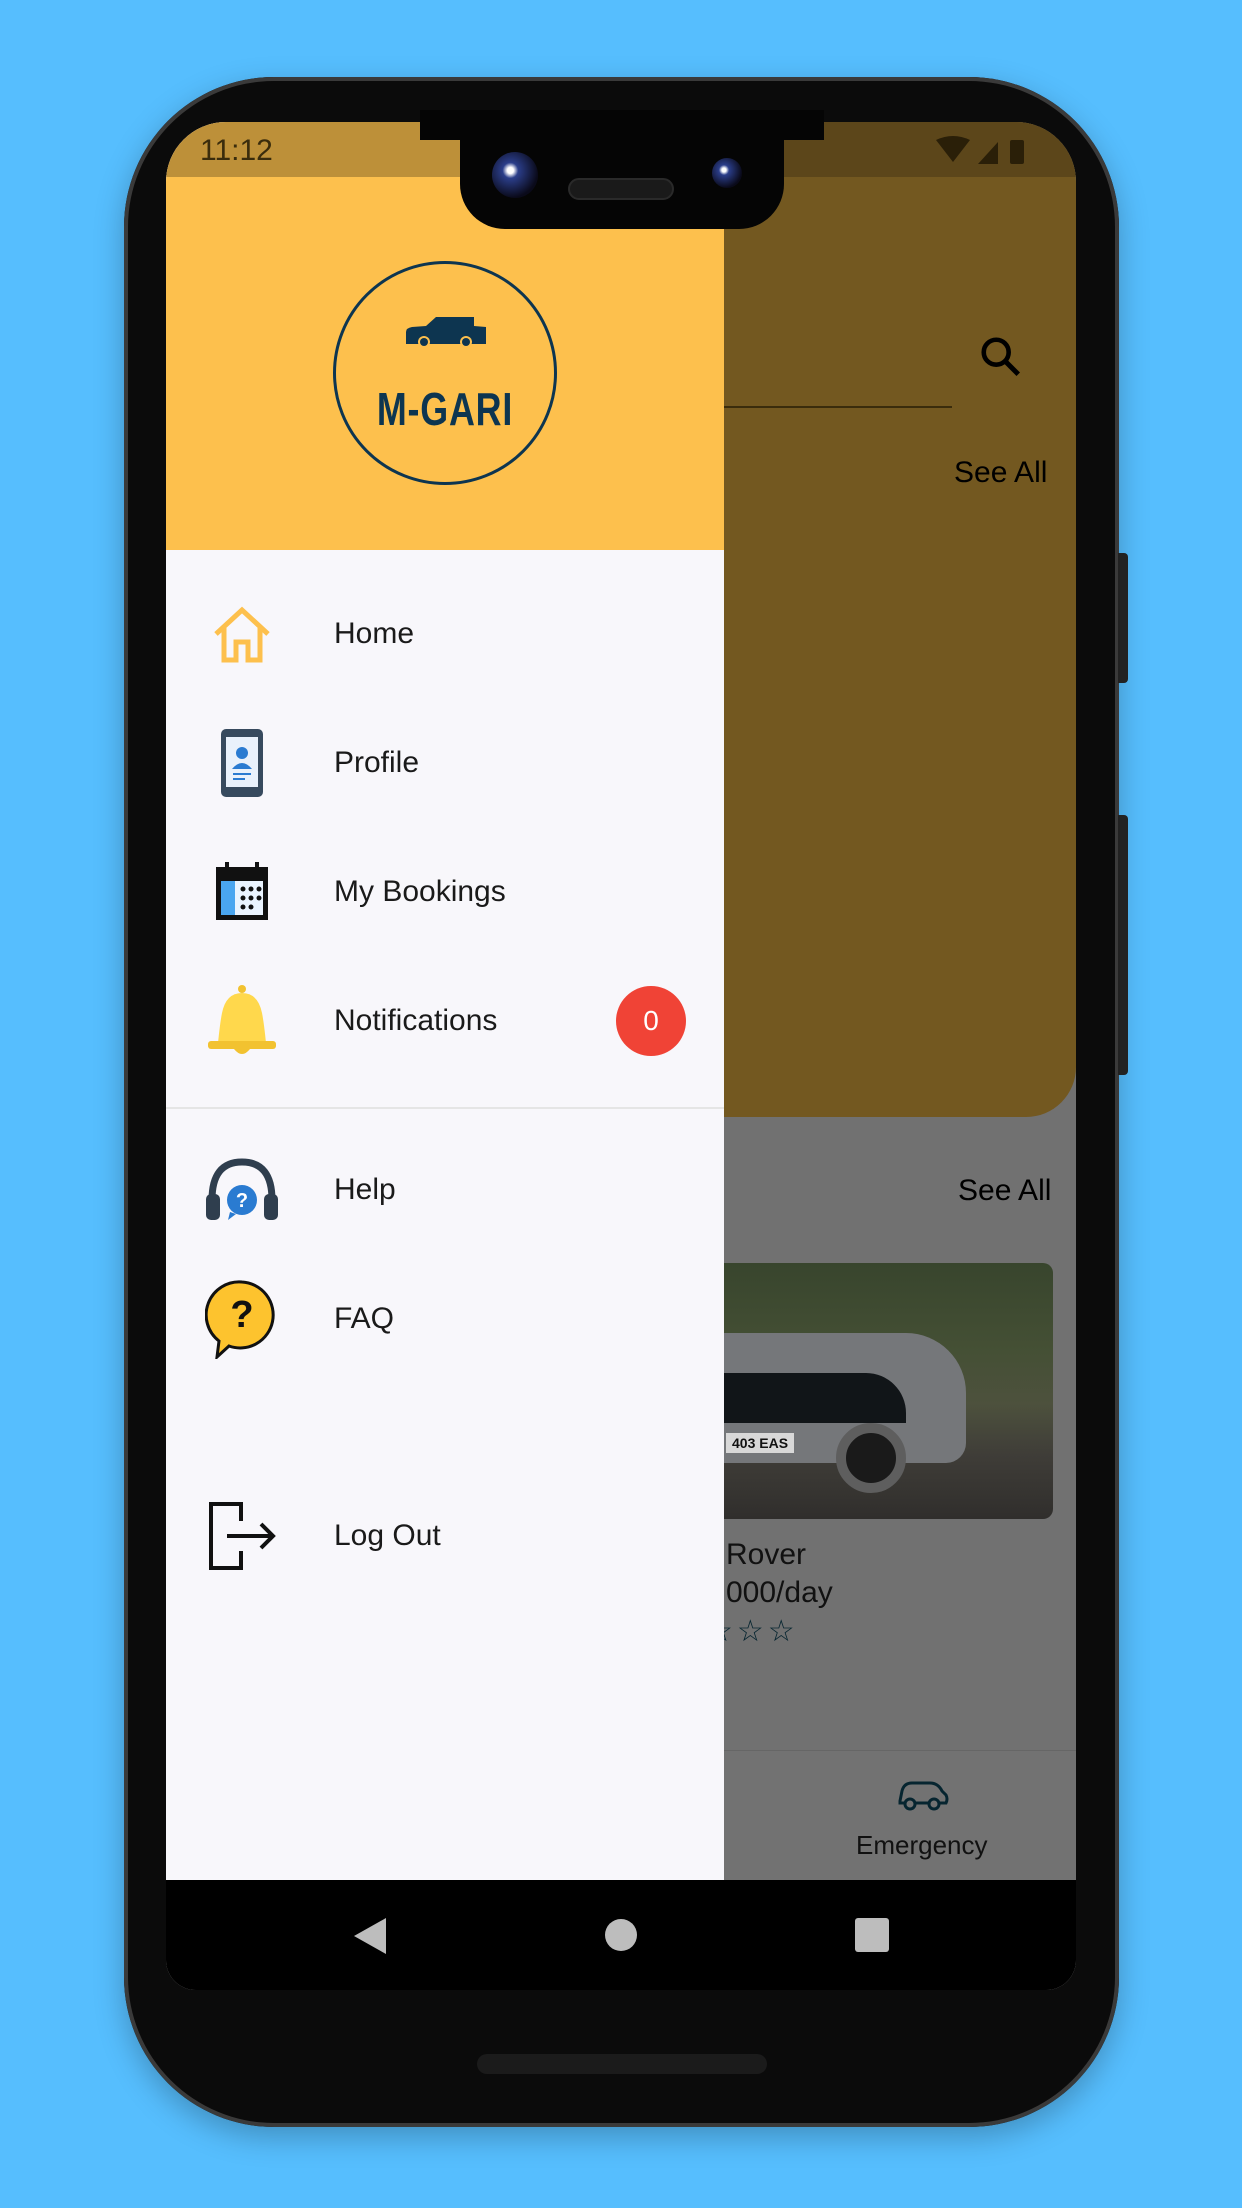 The height and width of the screenshot is (2208, 1242). I want to click on system-nav-bar, so click(621, 1935).